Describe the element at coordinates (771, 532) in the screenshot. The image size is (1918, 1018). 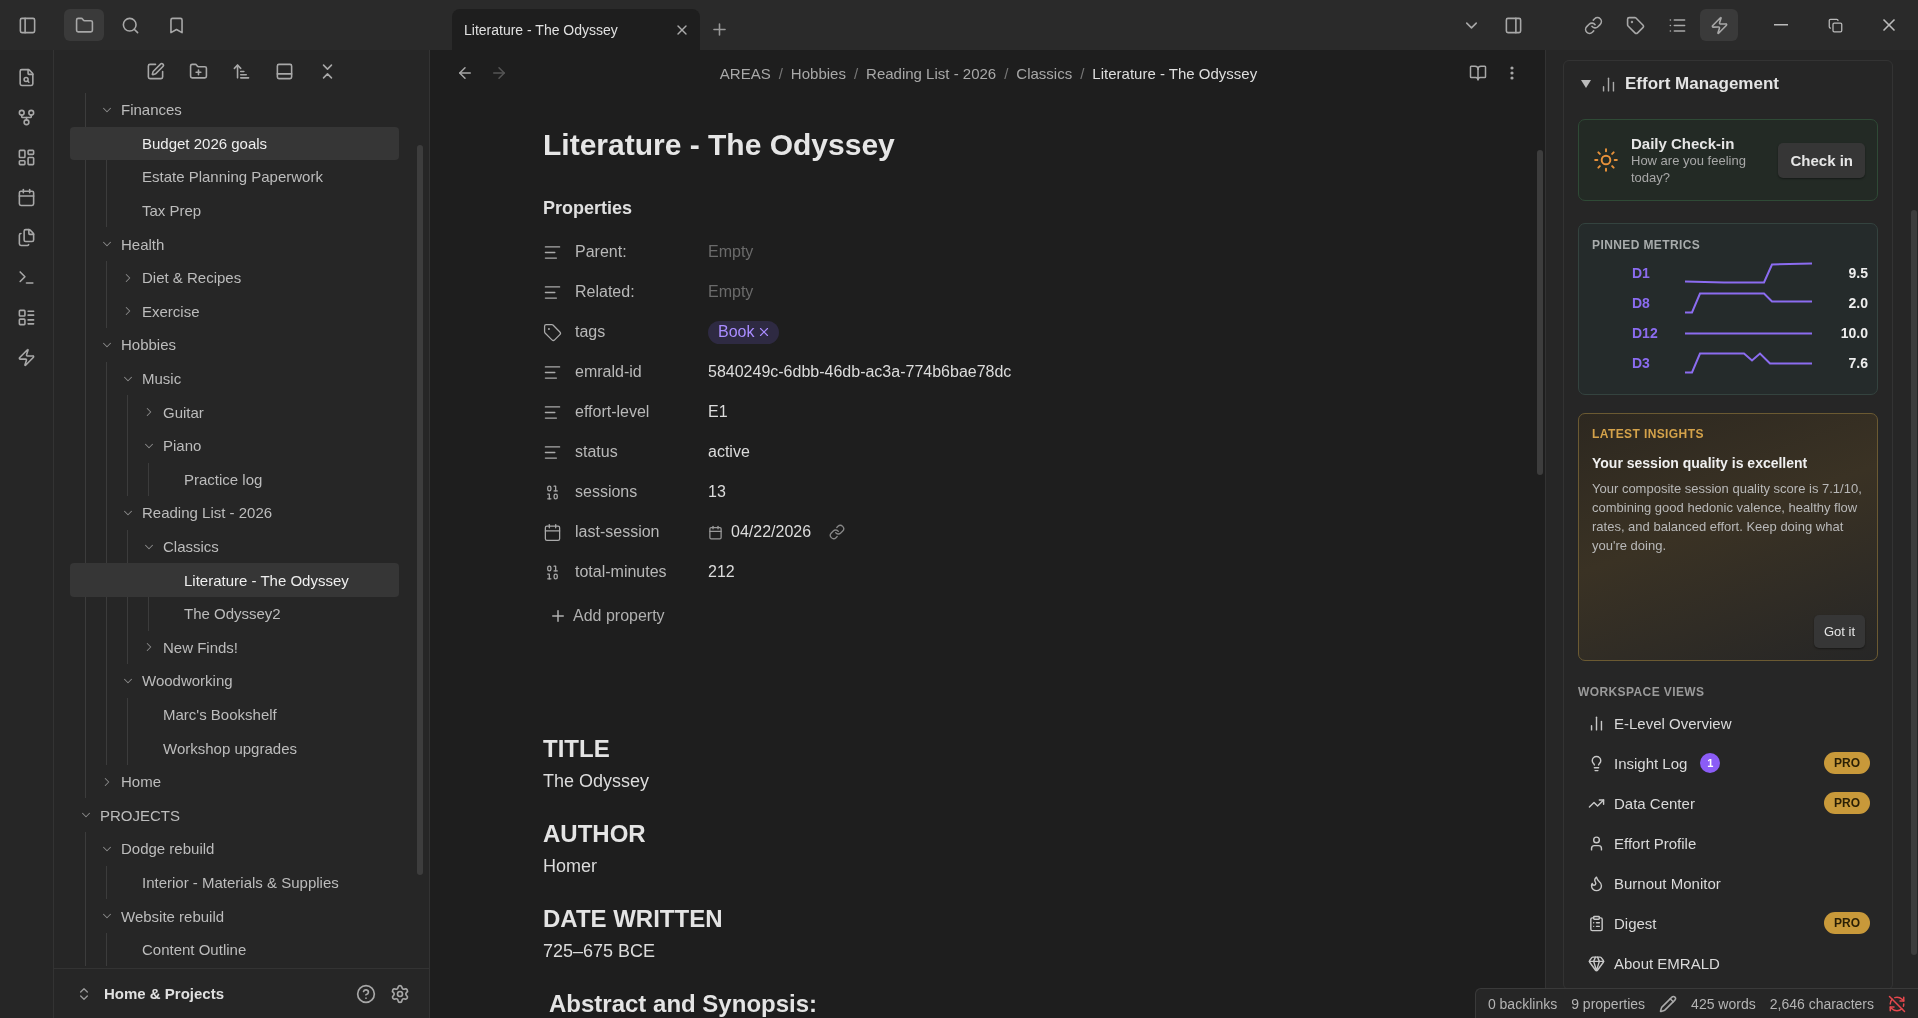
I see `property-value: 04/22/2026` at that location.